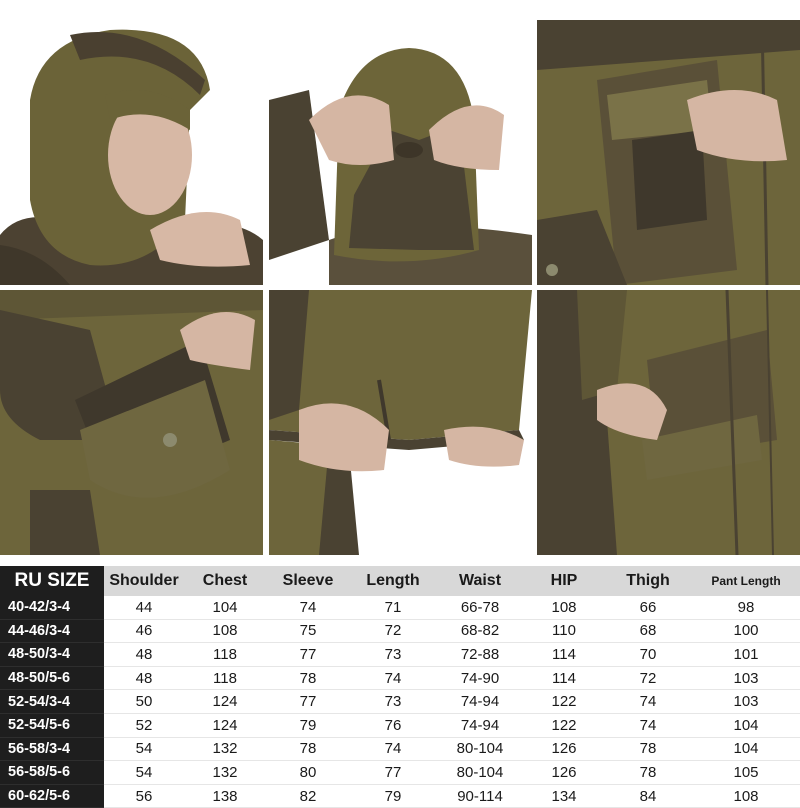  What do you see at coordinates (225, 581) in the screenshot?
I see `header-chest: Chest` at bounding box center [225, 581].